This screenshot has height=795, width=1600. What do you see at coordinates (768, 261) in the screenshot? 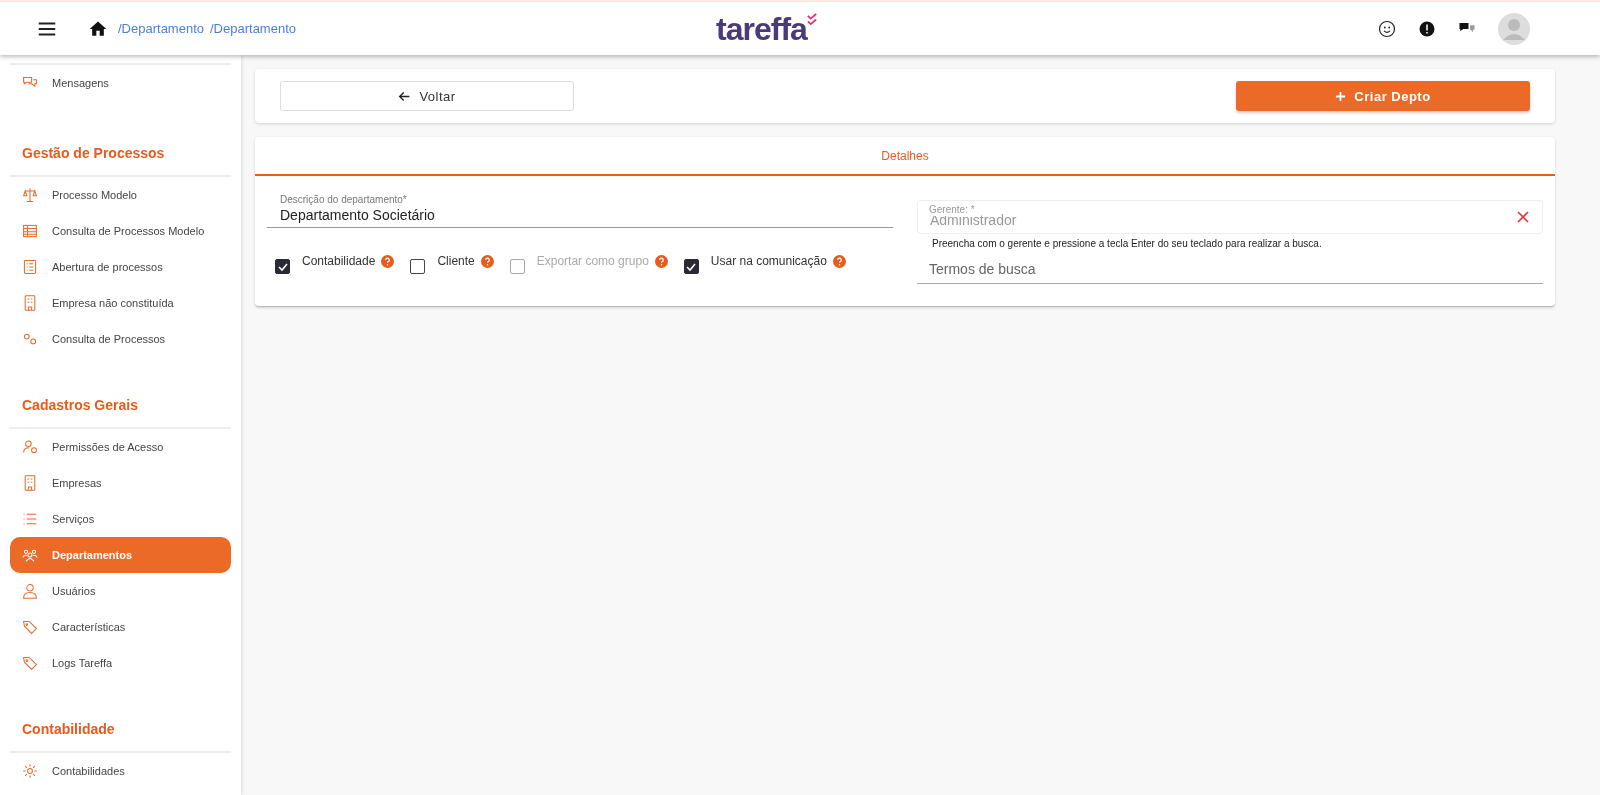
I see `checkbox-label: Usar na comunicação` at bounding box center [768, 261].